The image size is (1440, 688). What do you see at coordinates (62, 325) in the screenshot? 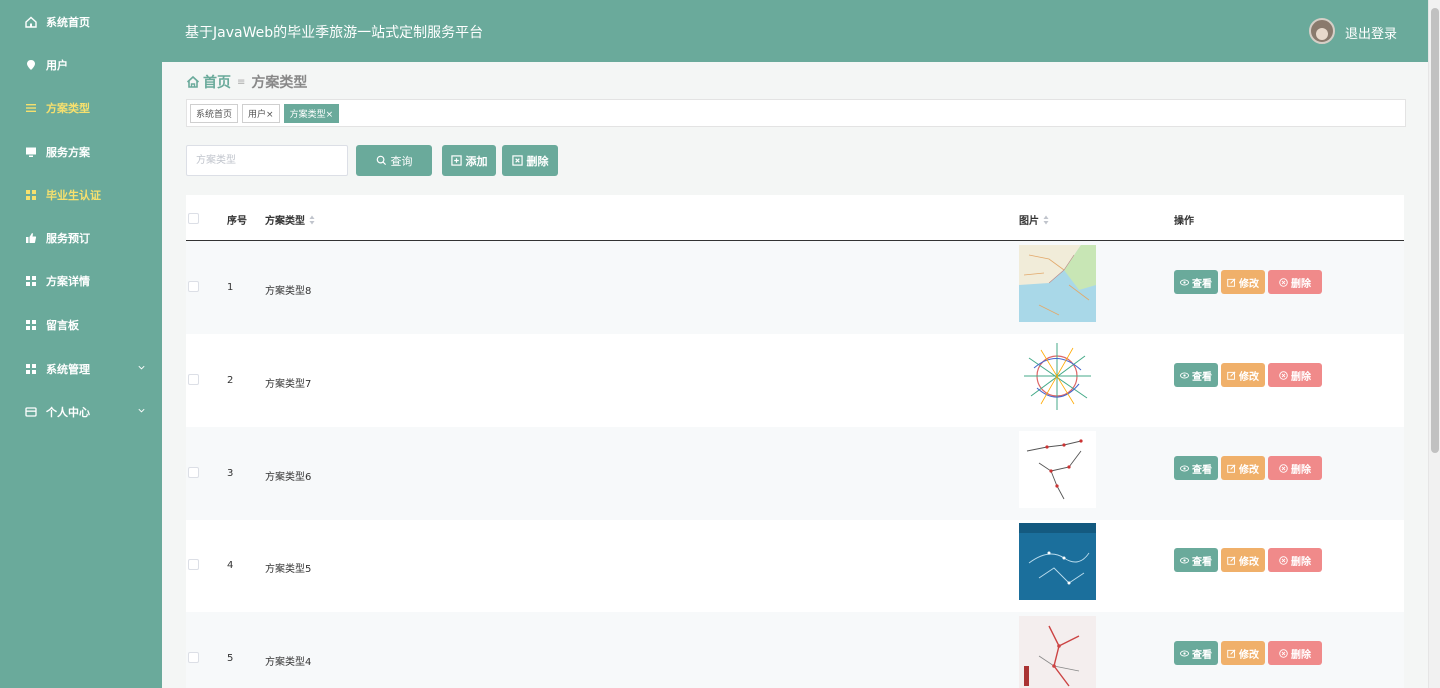
I see `sidebar-item-label: 留言板` at bounding box center [62, 325].